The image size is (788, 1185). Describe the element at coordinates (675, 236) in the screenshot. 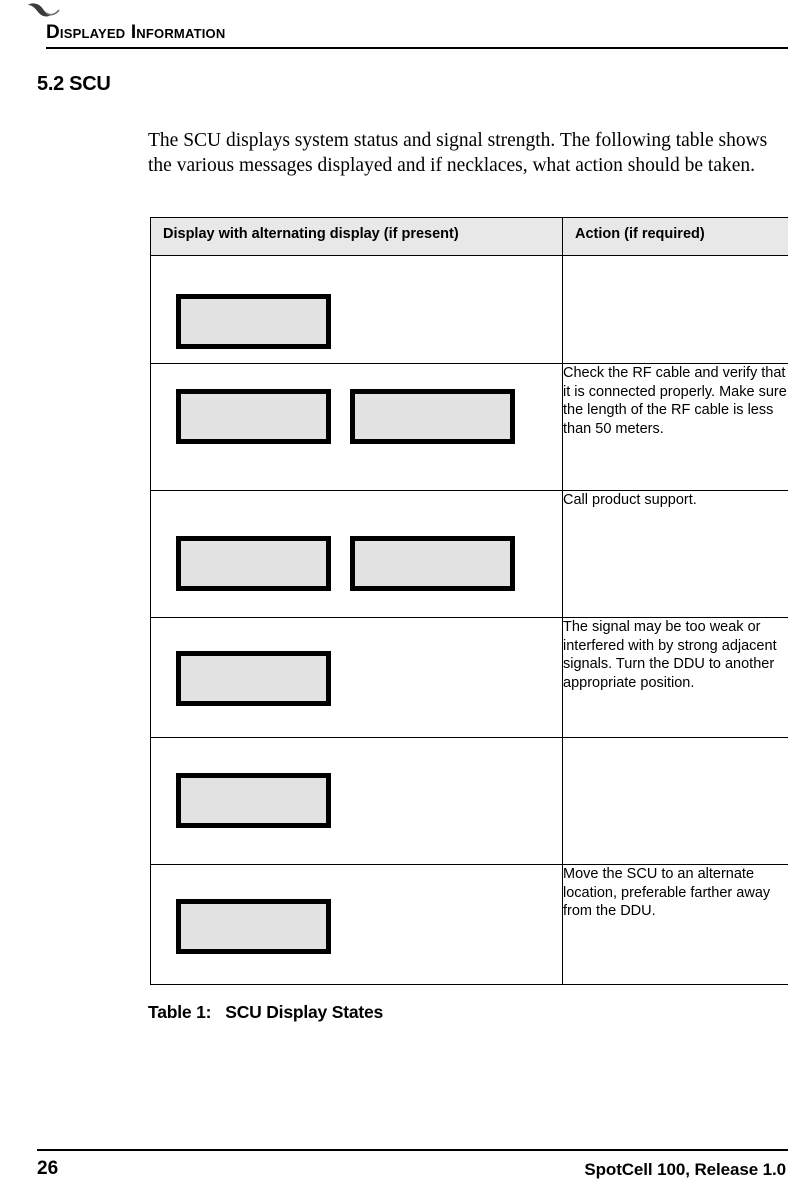

I see `column-header-action: Action (if required)` at that location.